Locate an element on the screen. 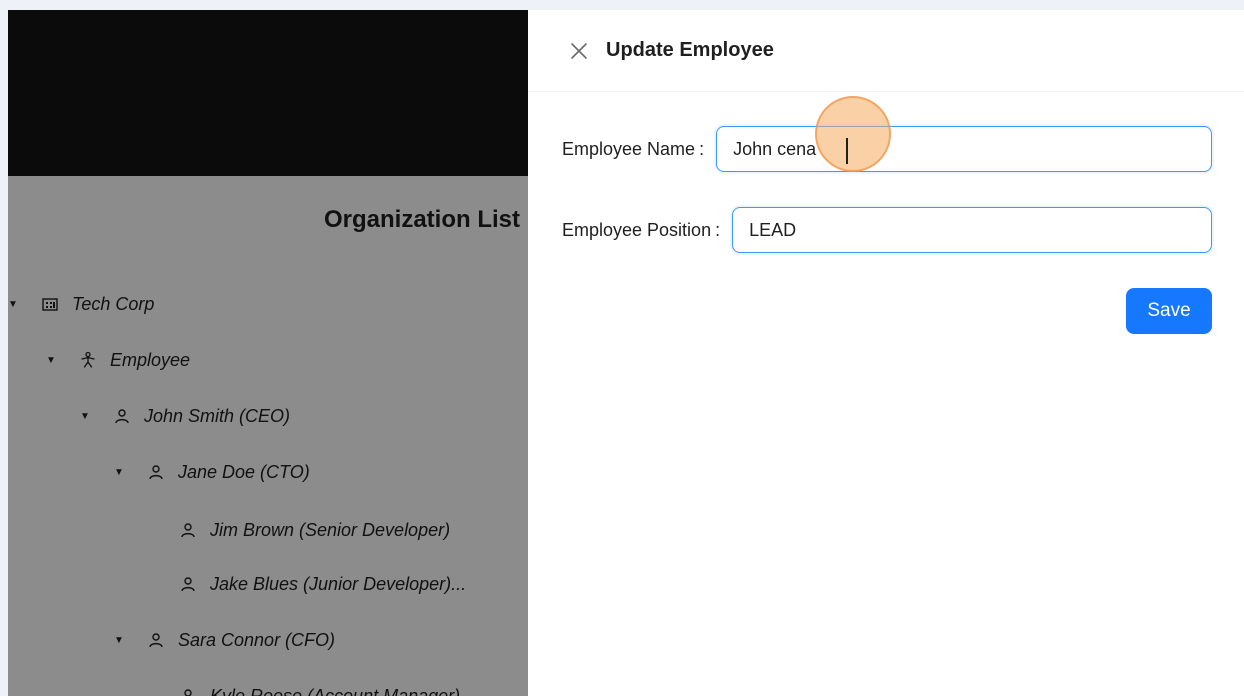  employee-name-colon: : is located at coordinates (702, 148).